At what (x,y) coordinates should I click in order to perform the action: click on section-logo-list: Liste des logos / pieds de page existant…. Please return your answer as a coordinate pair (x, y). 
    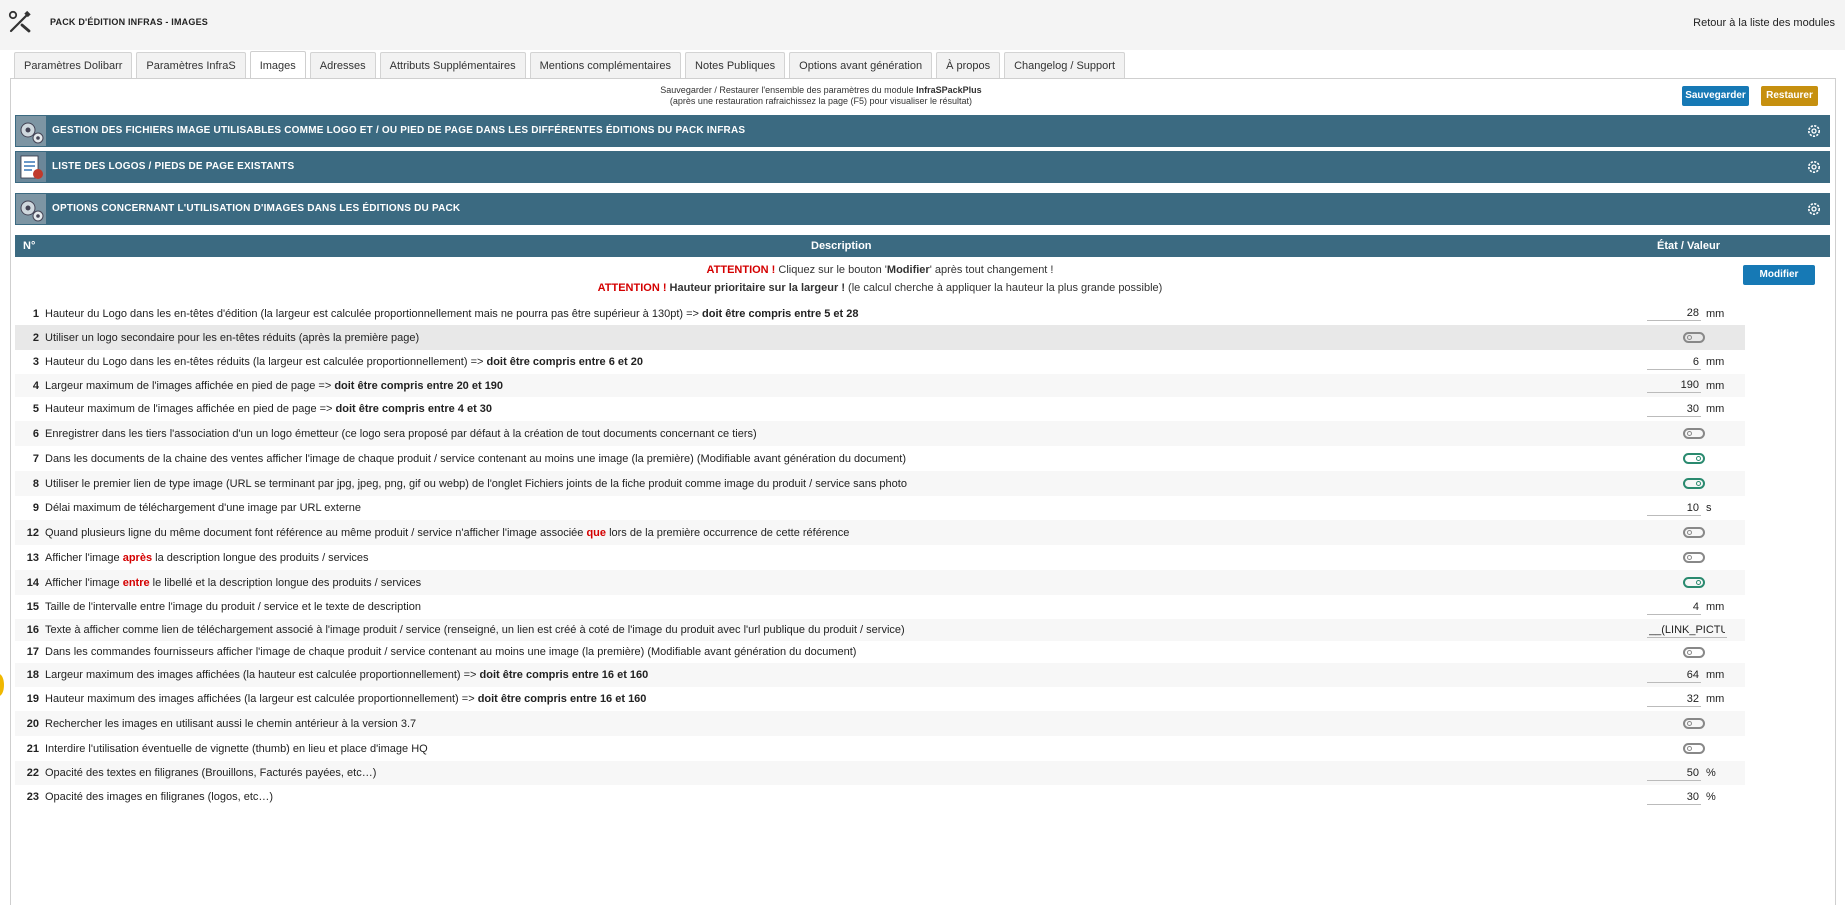
    Looking at the image, I should click on (922, 167).